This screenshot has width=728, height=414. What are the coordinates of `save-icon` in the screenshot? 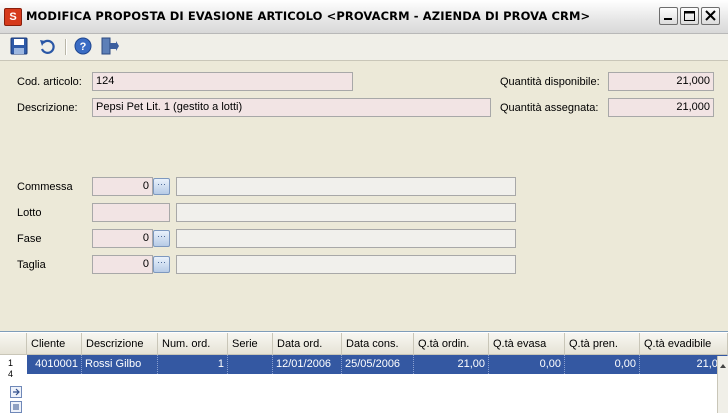 It's located at (19, 46).